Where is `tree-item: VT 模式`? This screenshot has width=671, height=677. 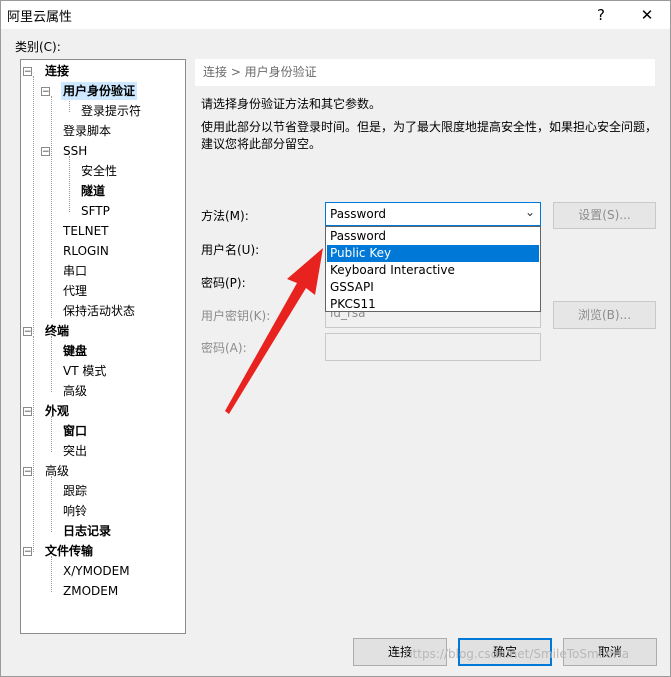 tree-item: VT 模式 is located at coordinates (84, 371).